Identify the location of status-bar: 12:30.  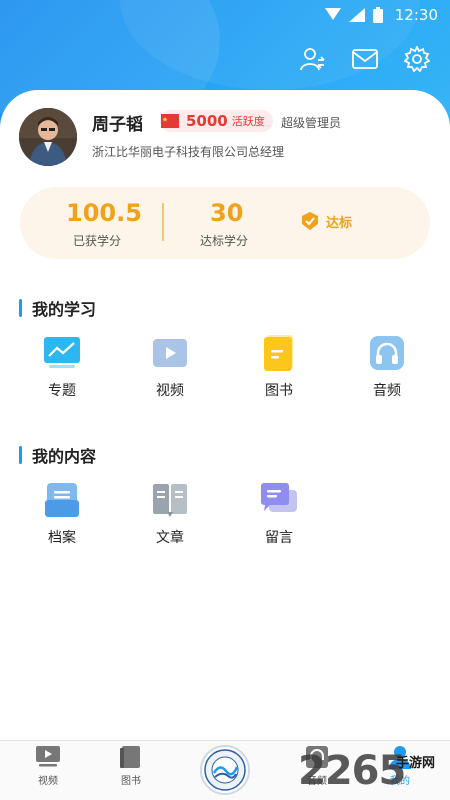
(225, 15).